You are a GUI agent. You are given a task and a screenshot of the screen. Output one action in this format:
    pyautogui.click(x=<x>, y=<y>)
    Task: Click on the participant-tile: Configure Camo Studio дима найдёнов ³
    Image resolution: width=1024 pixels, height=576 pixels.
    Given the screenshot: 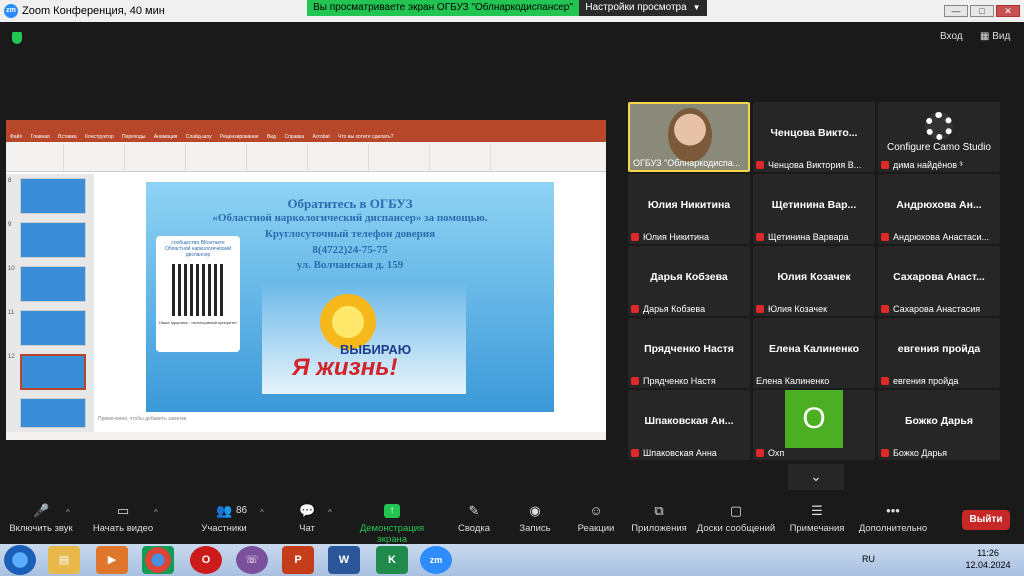 What is the action you would take?
    pyautogui.click(x=939, y=137)
    